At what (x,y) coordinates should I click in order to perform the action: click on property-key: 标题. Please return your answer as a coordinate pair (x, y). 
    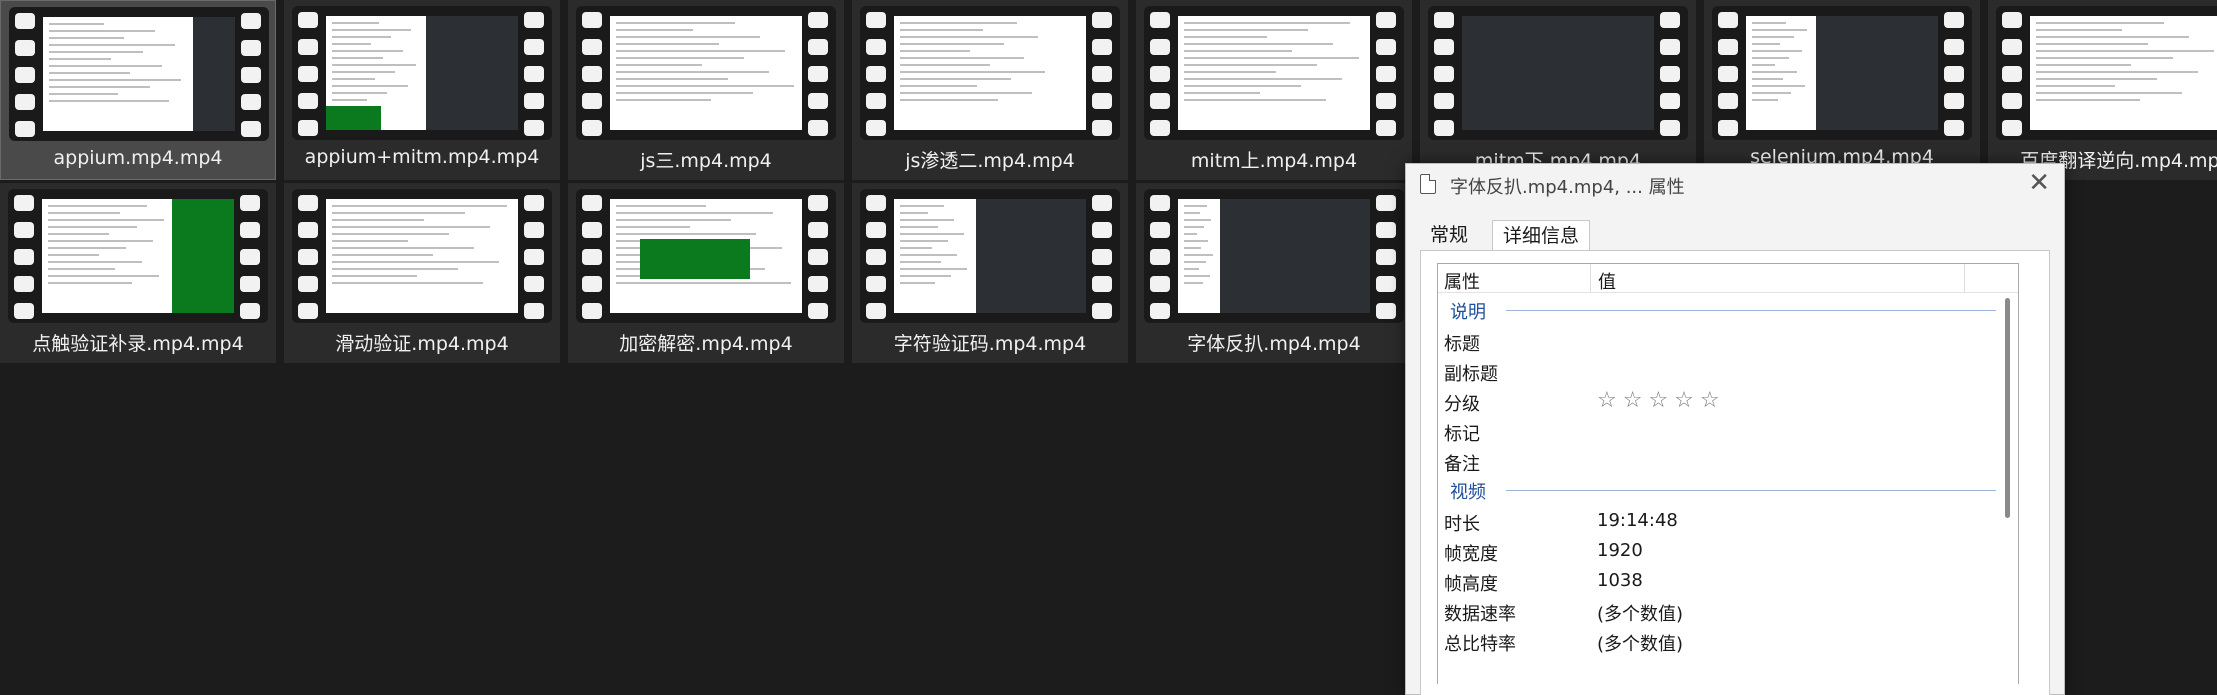
    Looking at the image, I should click on (1462, 344).